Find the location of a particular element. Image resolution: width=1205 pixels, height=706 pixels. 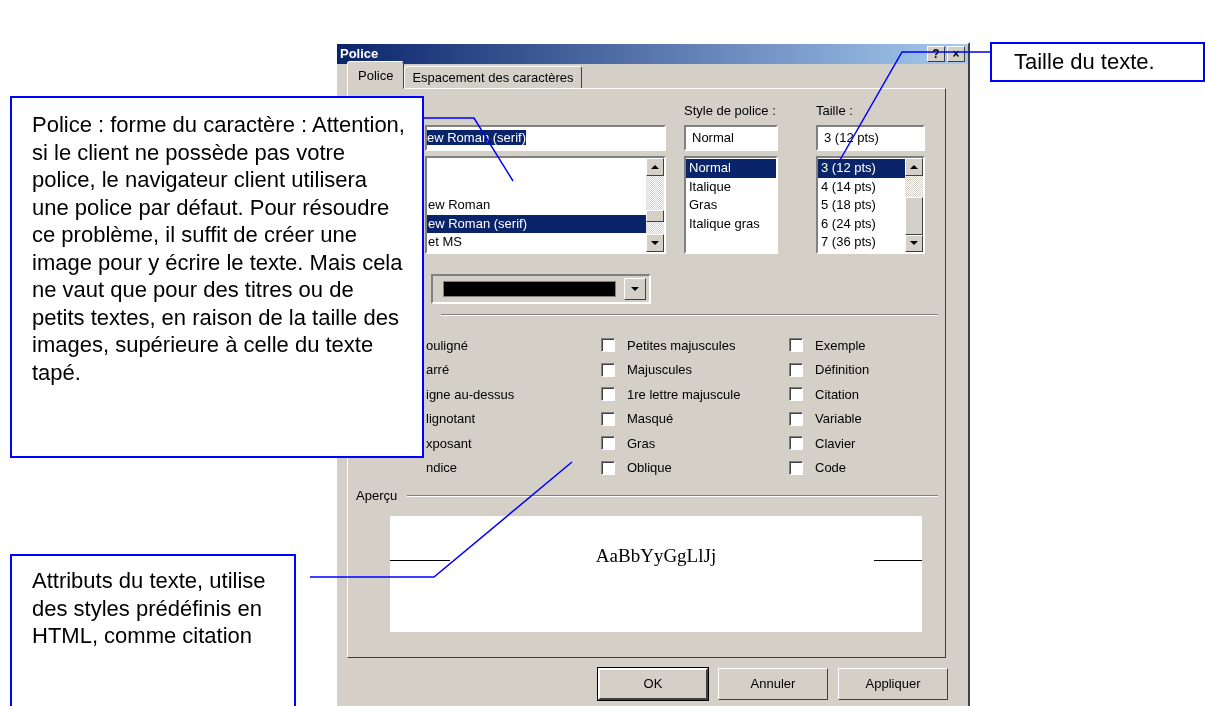

checkbox-label: xposant is located at coordinates (449, 443).